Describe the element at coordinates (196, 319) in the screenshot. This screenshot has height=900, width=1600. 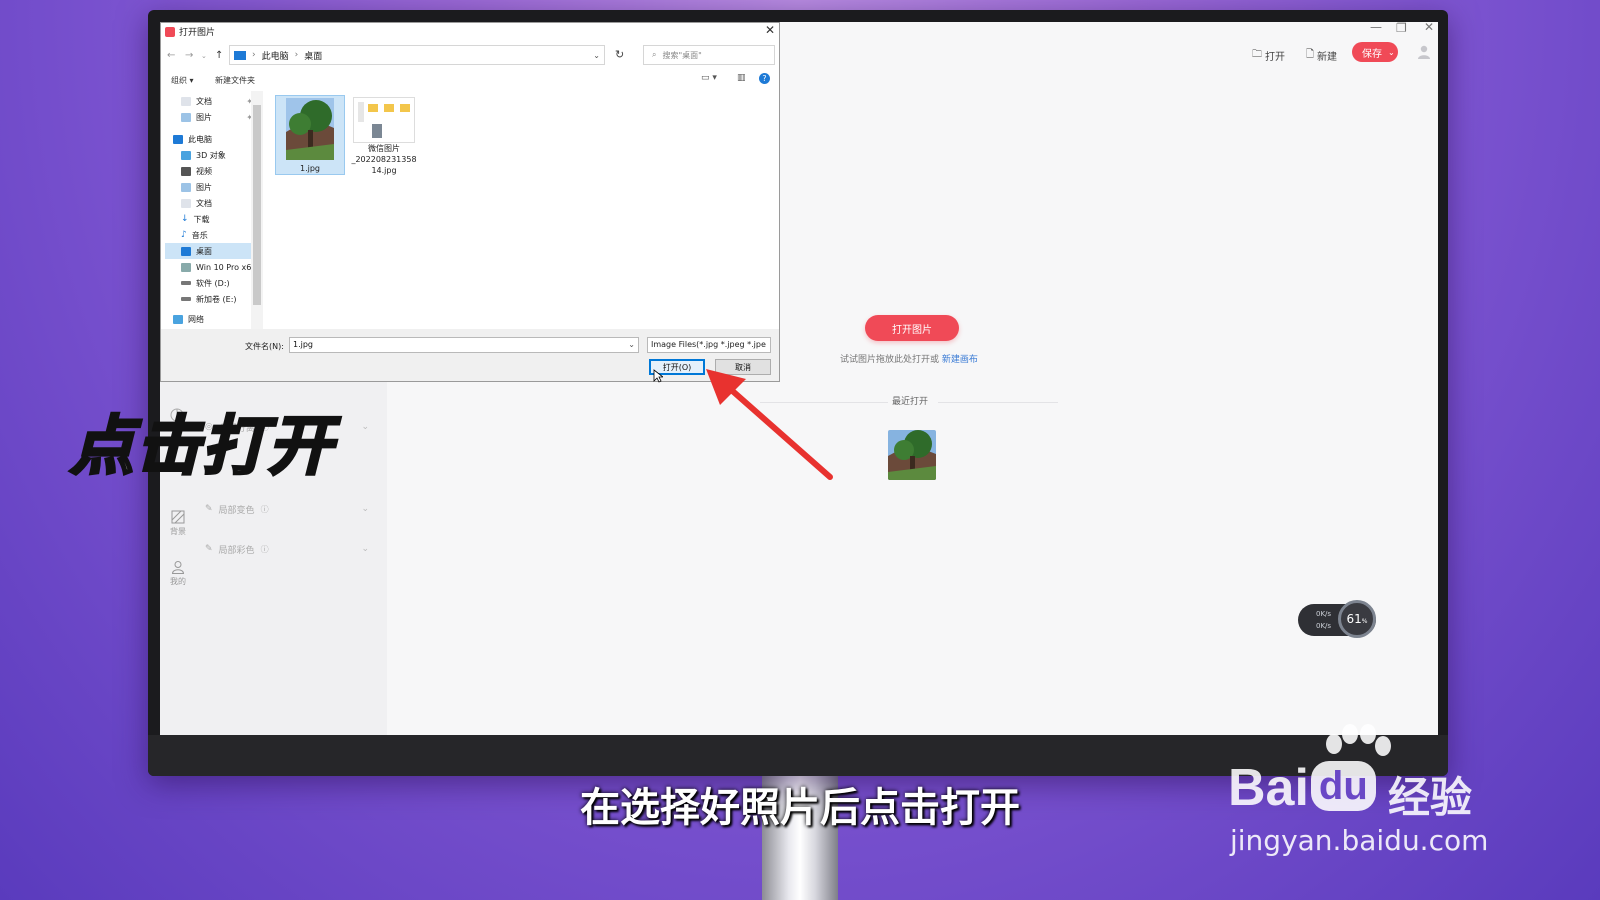
I see `nav-item-label: 网络` at that location.